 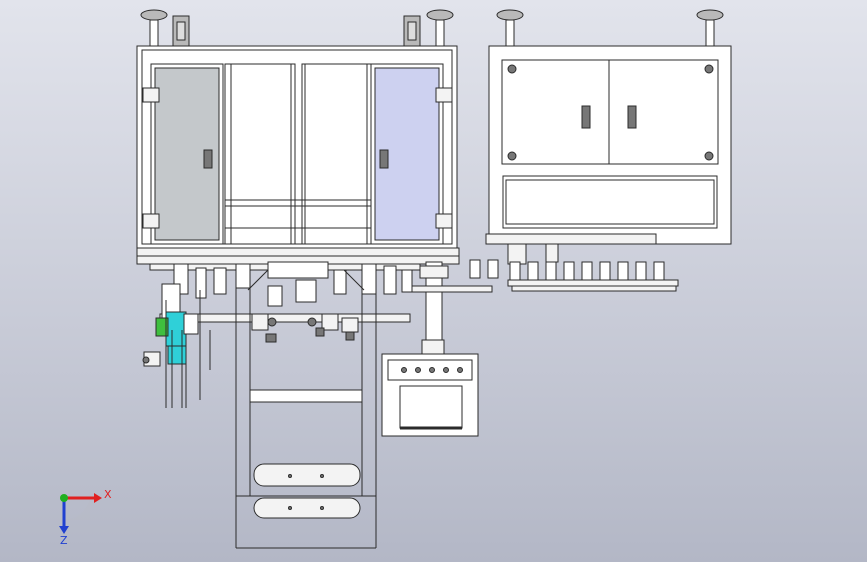 I want to click on orientation-triad: X Z, so click(x=106, y=513).